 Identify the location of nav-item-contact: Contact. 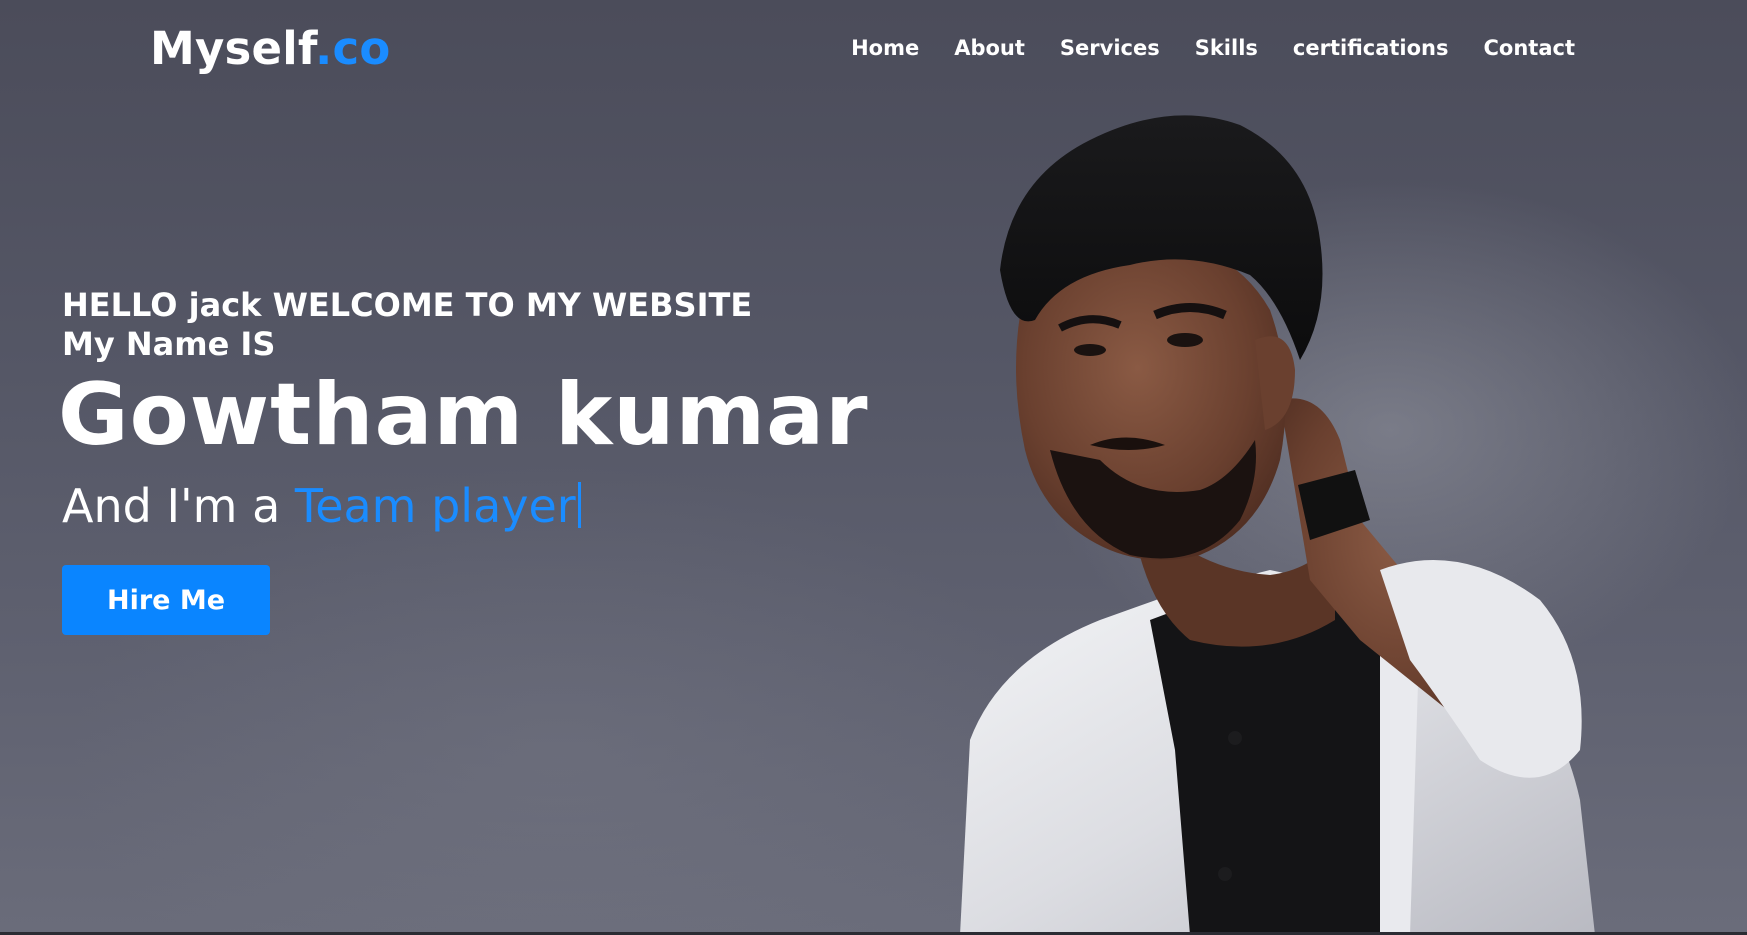
(1530, 48).